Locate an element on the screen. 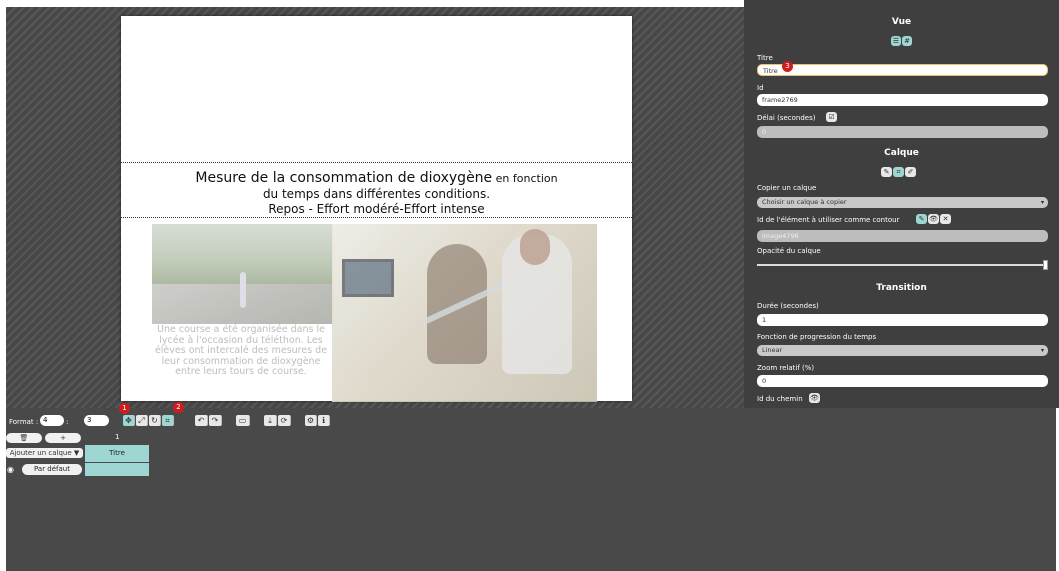  photo-measurement is located at coordinates (464, 313).